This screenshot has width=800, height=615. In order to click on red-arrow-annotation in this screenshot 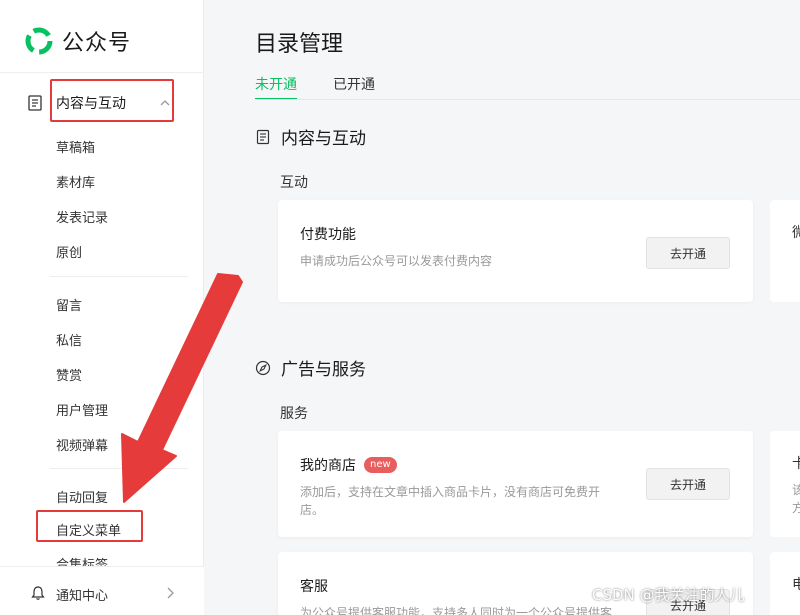, I will do `click(182, 388)`.